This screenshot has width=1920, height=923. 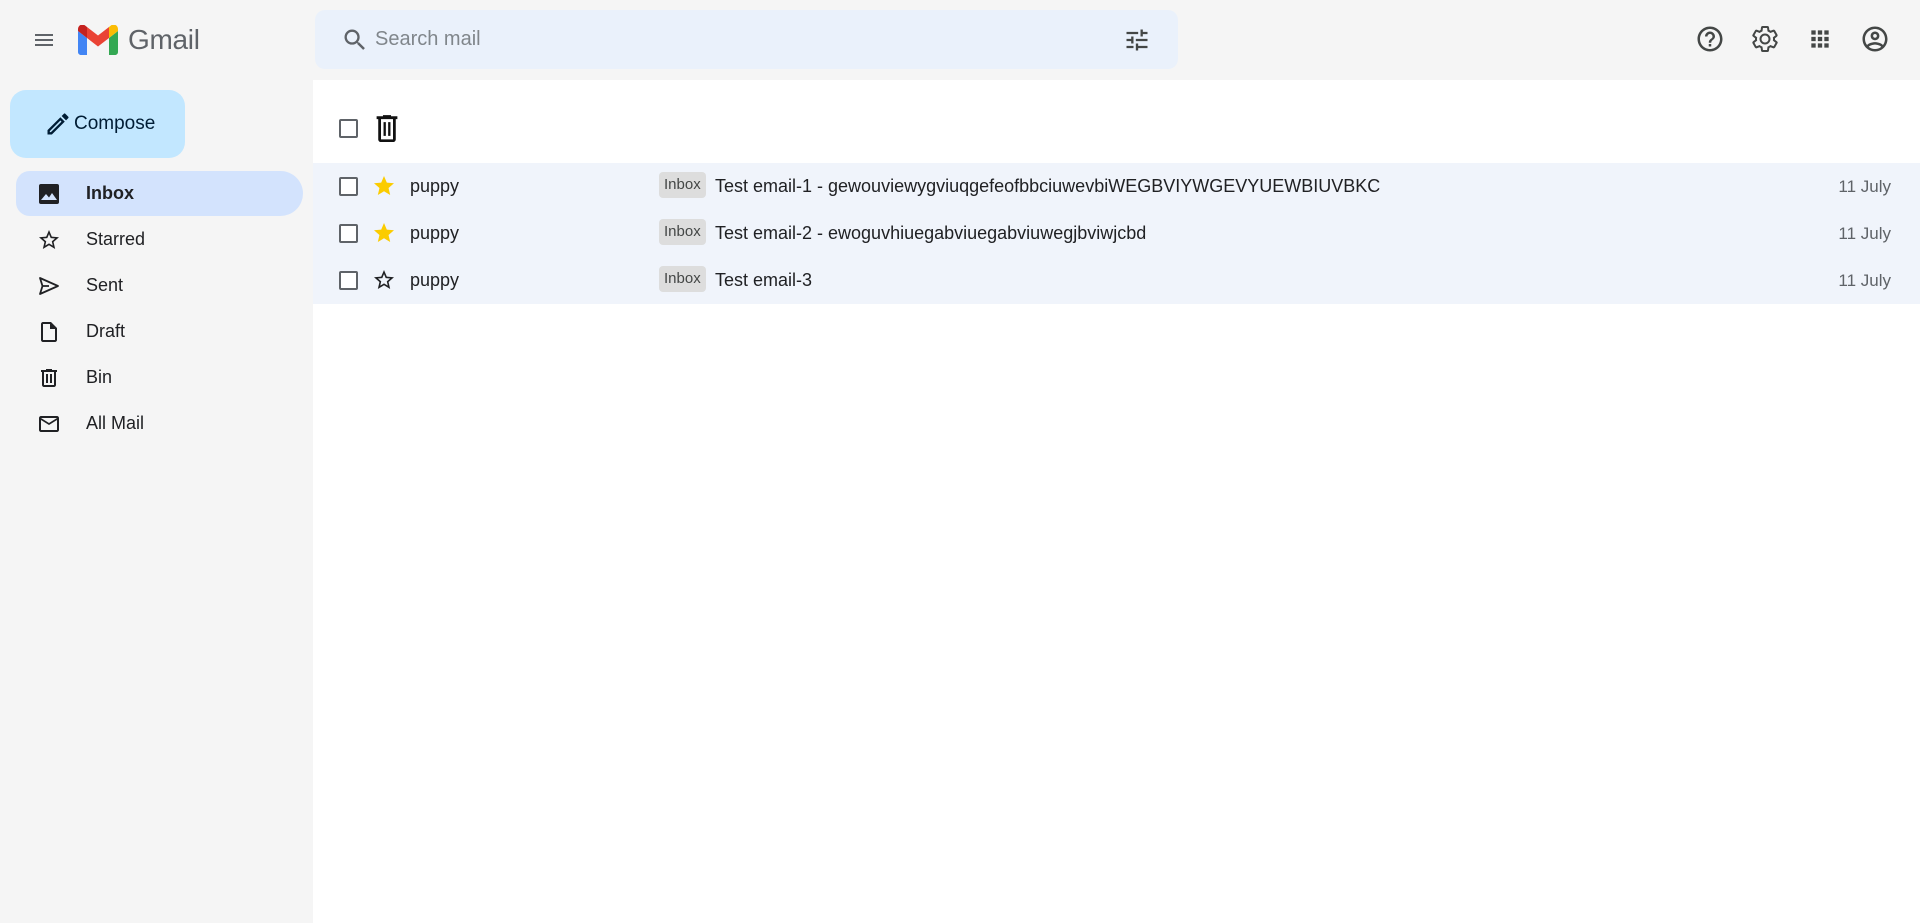 I want to click on sidebar-item-inbox: Inbox, so click(x=159, y=193).